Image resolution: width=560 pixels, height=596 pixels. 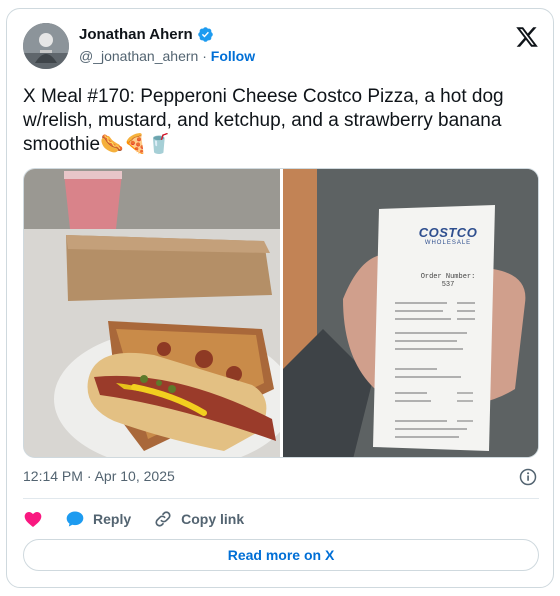 What do you see at coordinates (281, 519) in the screenshot?
I see `tweet-actions: Reply Copy link` at bounding box center [281, 519].